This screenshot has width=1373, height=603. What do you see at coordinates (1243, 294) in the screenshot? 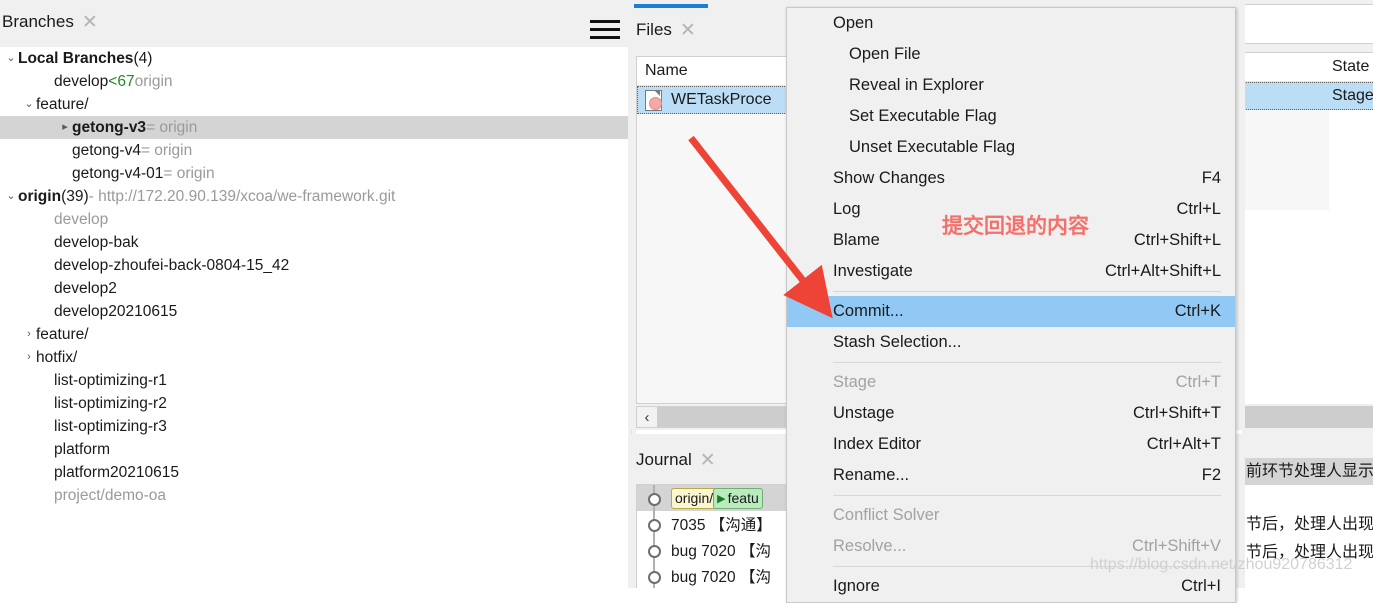
I see `vertical-splitter-right` at bounding box center [1243, 294].